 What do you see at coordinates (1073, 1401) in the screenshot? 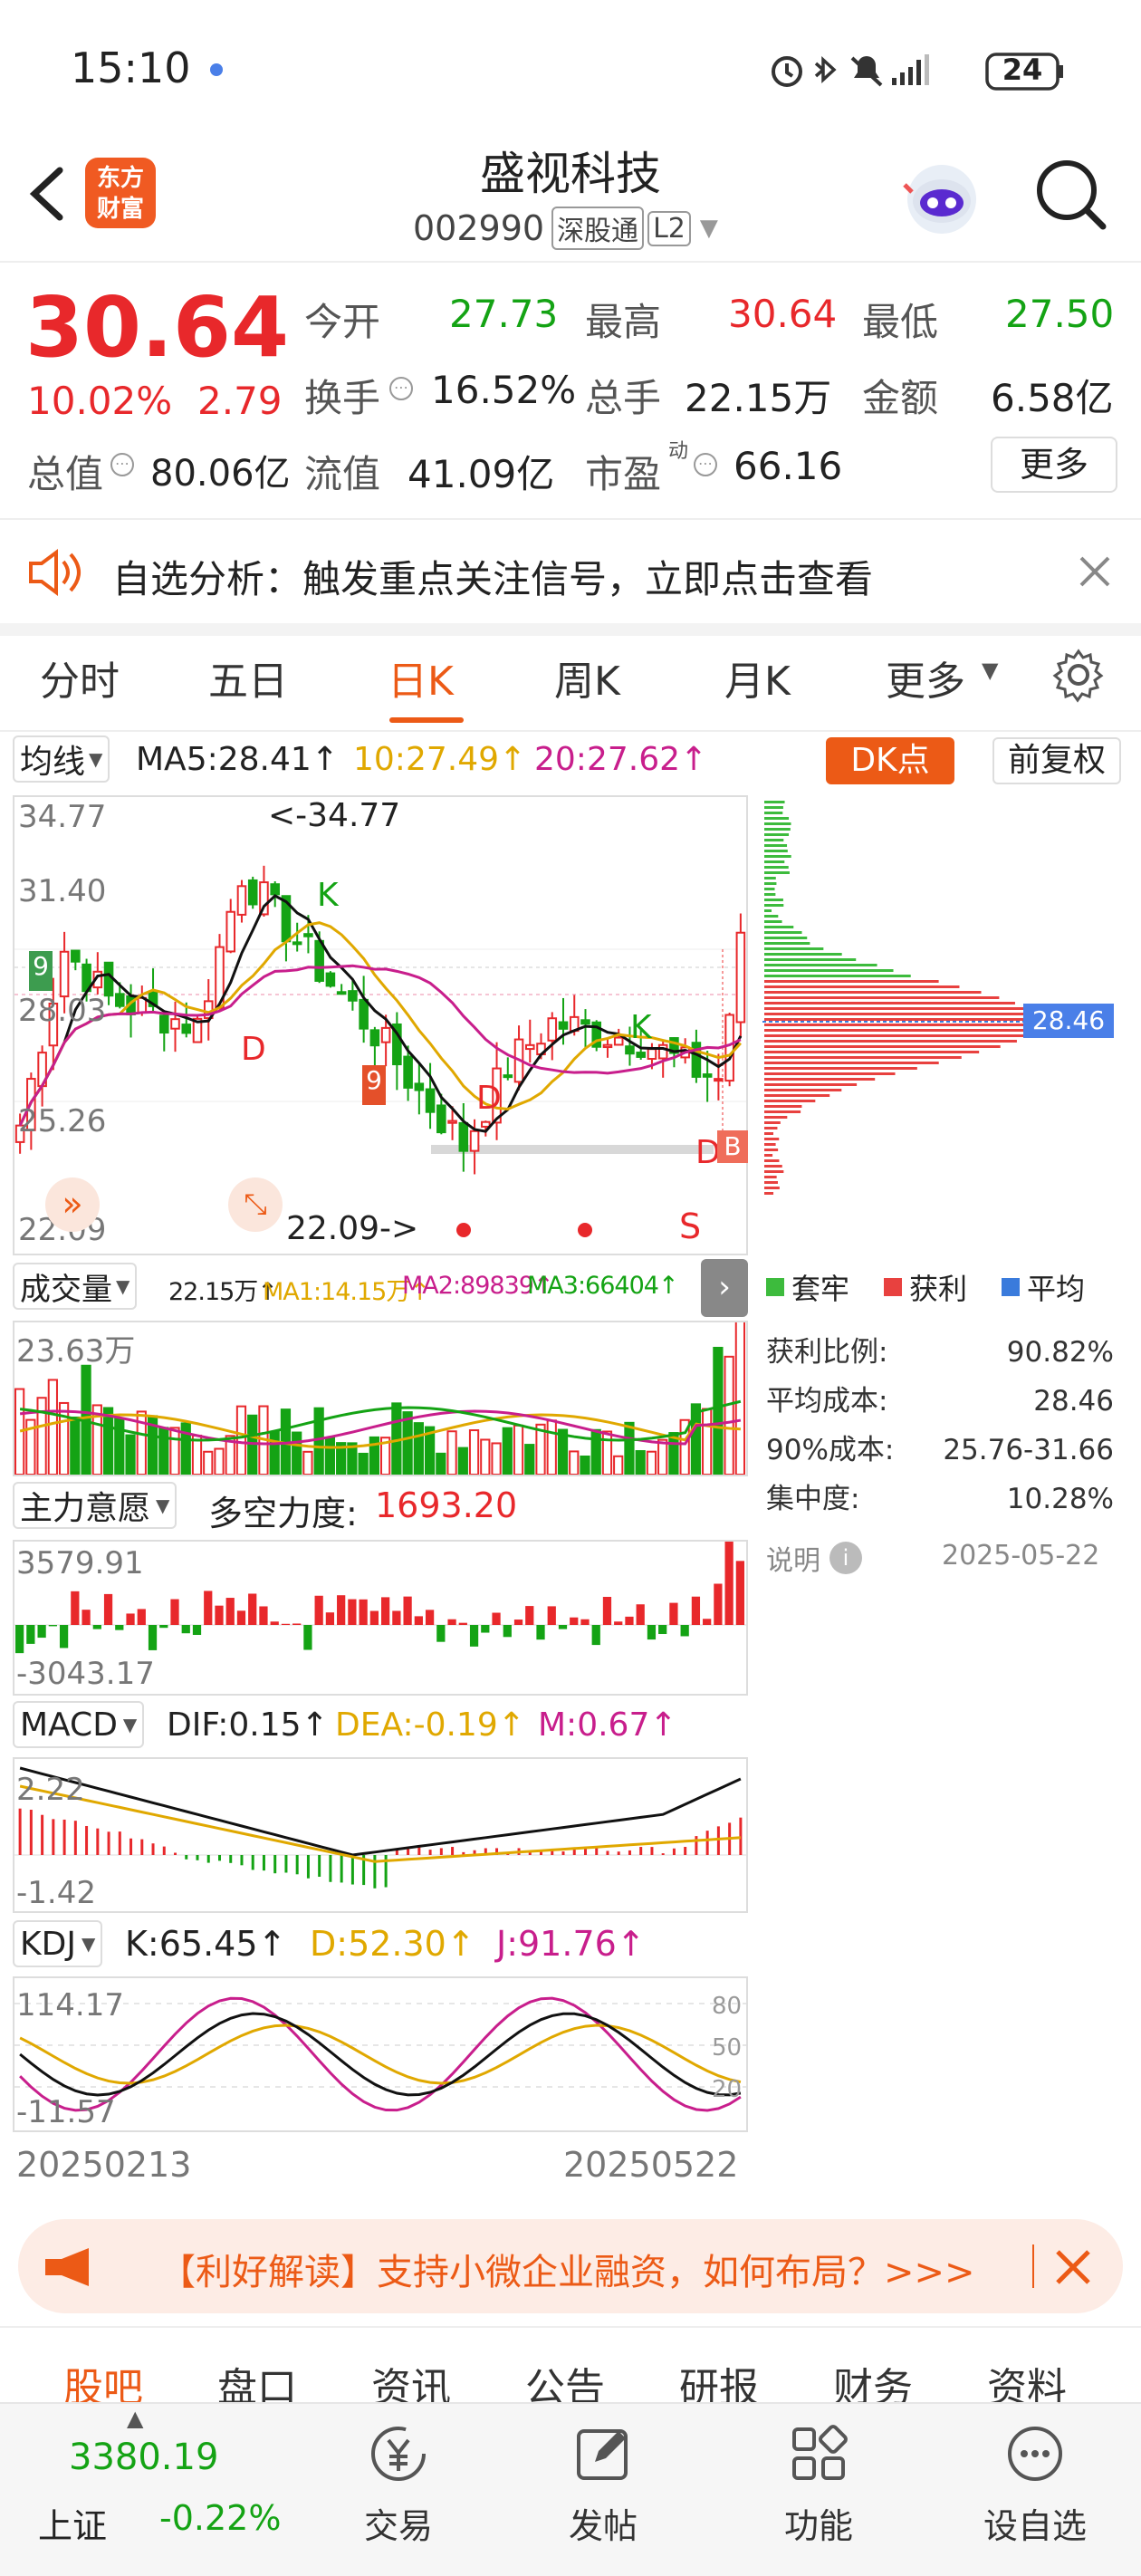
I see `stat-value: 28.46` at bounding box center [1073, 1401].